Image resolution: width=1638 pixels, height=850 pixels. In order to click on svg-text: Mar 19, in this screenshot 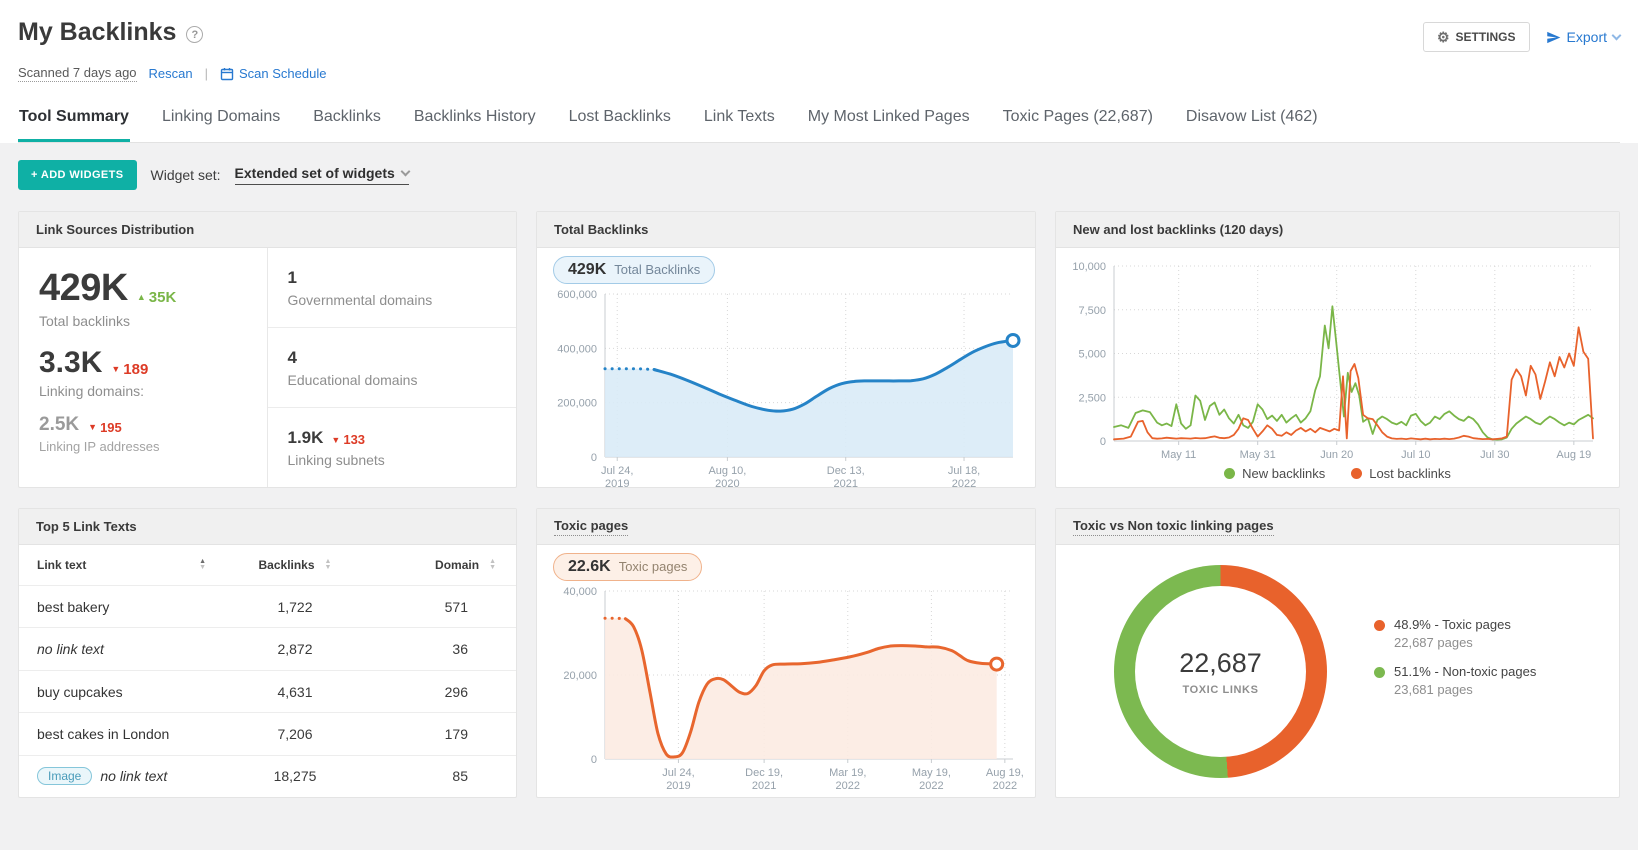, I will do `click(847, 773)`.